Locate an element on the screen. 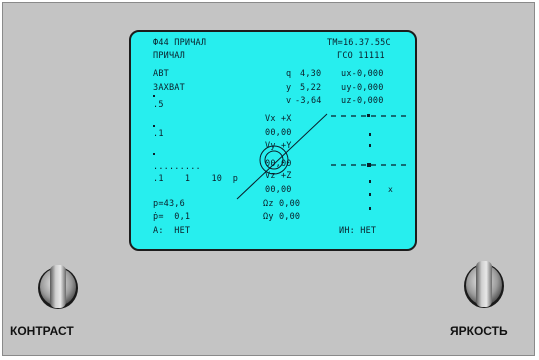 Image resolution: width=539 pixels, height=360 pixels. crosshair-top-dot is located at coordinates (368, 115).